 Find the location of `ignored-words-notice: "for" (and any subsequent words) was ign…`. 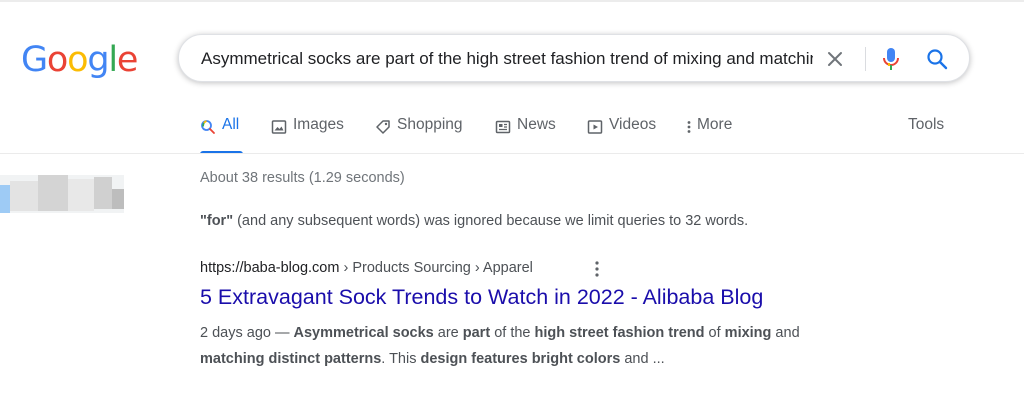

ignored-words-notice: "for" (and any subsequent words) was ign… is located at coordinates (474, 221).